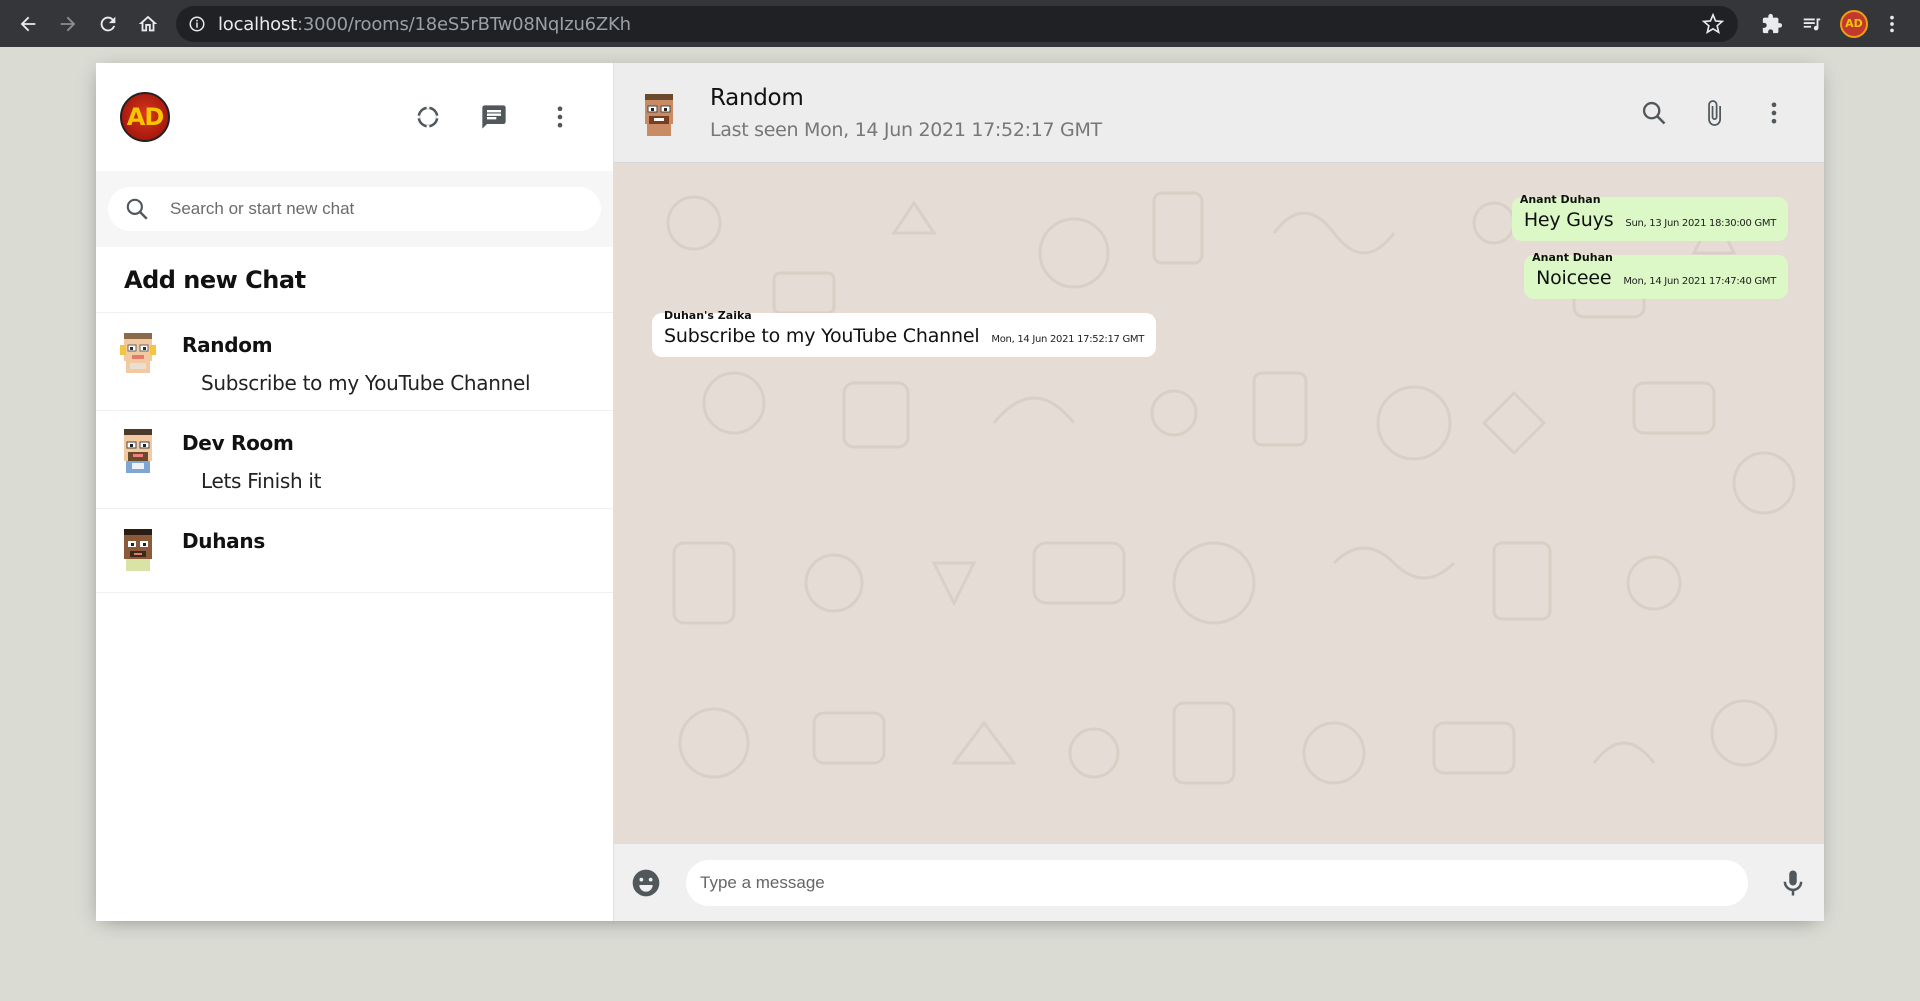  Describe the element at coordinates (1699, 281) in the screenshot. I see `message-timestamp: Mon, 14 Jun 2021 17:47:40 GMT` at that location.